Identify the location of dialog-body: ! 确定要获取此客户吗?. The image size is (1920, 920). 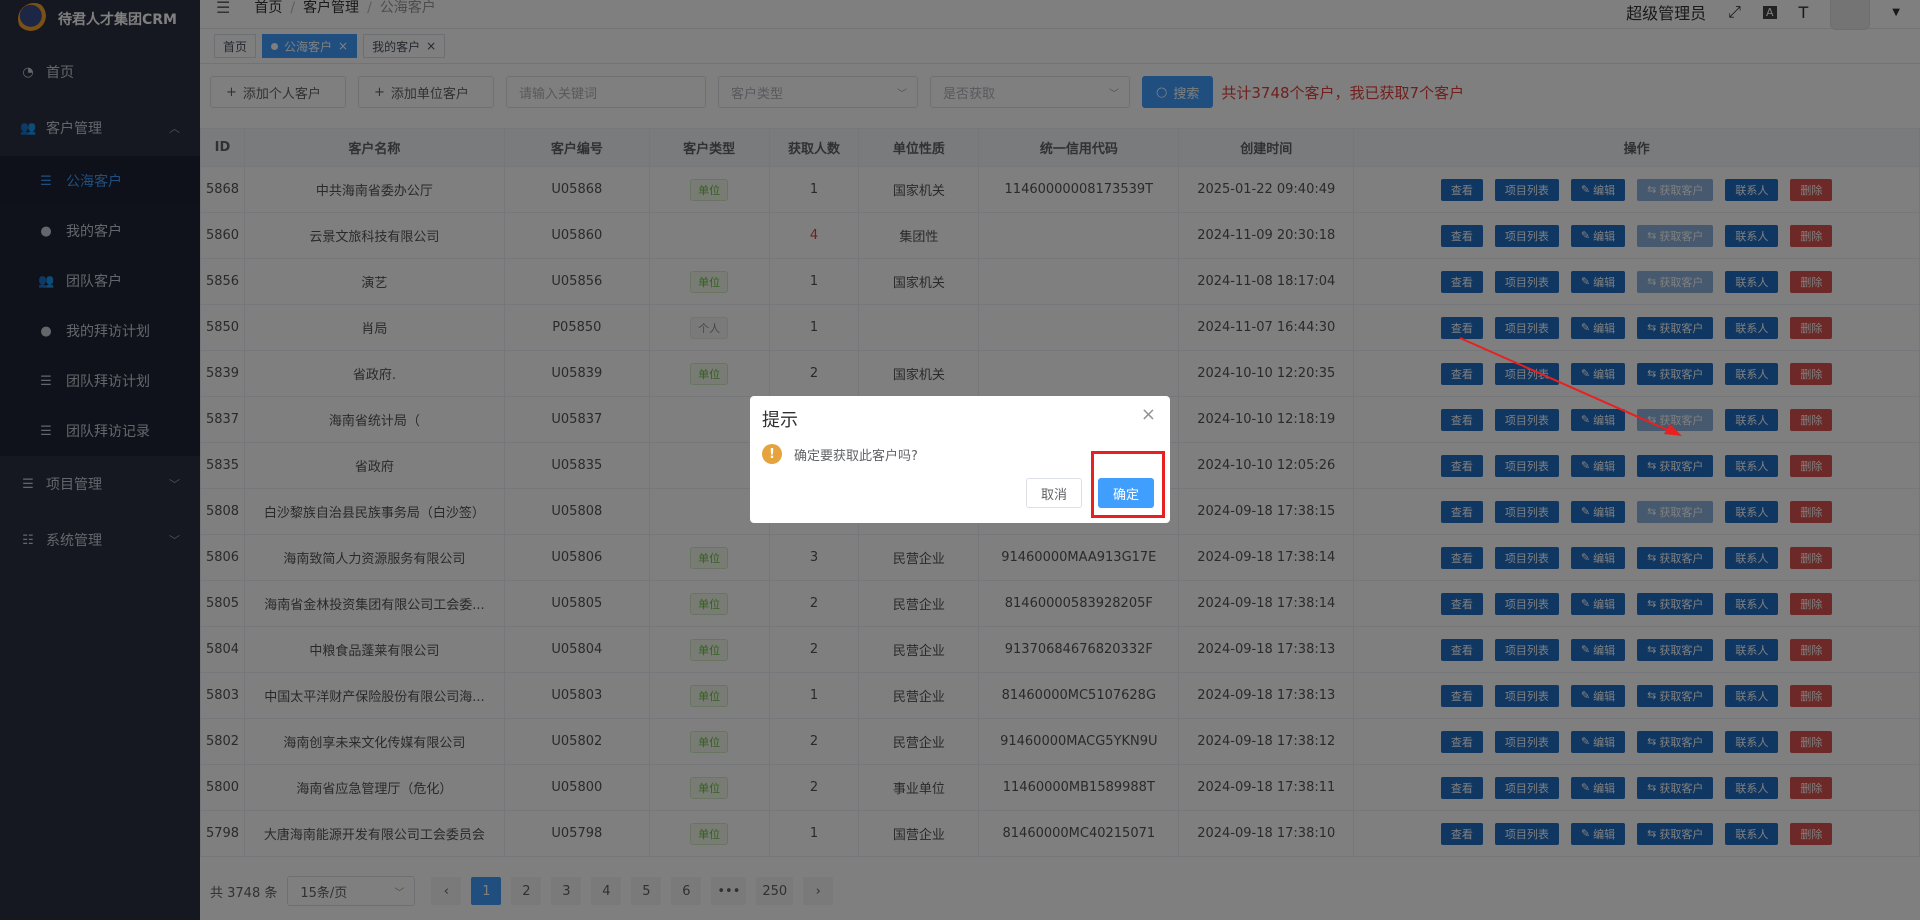
(840, 454).